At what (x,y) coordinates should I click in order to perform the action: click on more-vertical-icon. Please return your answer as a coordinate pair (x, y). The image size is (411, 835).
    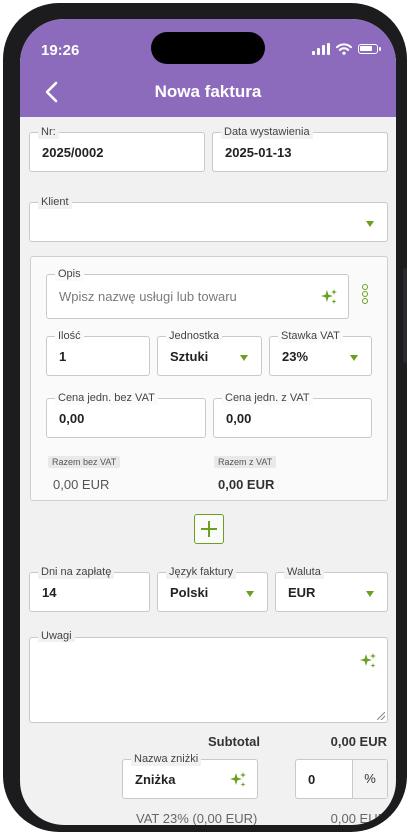
    Looking at the image, I should click on (366, 295).